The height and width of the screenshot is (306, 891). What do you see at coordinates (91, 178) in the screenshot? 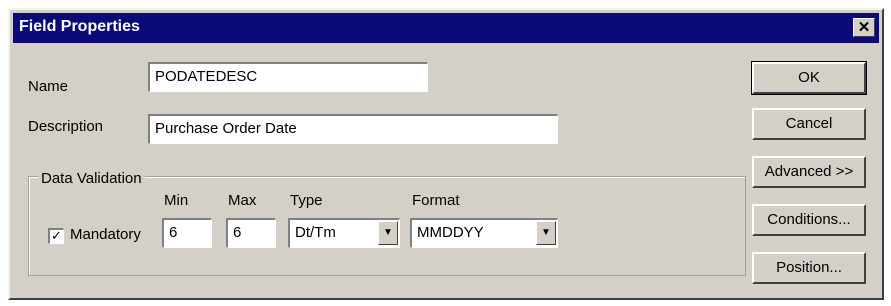
I see `data-validation-title: Data Validation` at bounding box center [91, 178].